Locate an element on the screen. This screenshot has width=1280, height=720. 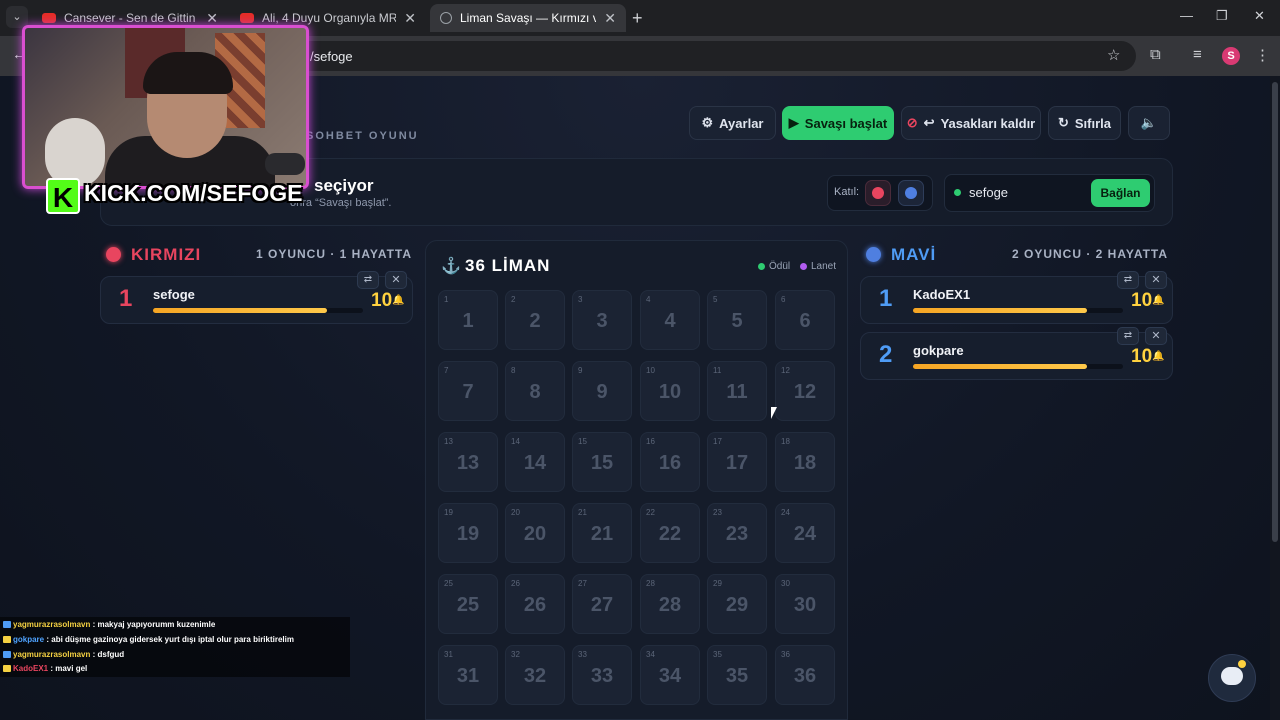
port-cell: 26 26 is located at coordinates (535, 604).